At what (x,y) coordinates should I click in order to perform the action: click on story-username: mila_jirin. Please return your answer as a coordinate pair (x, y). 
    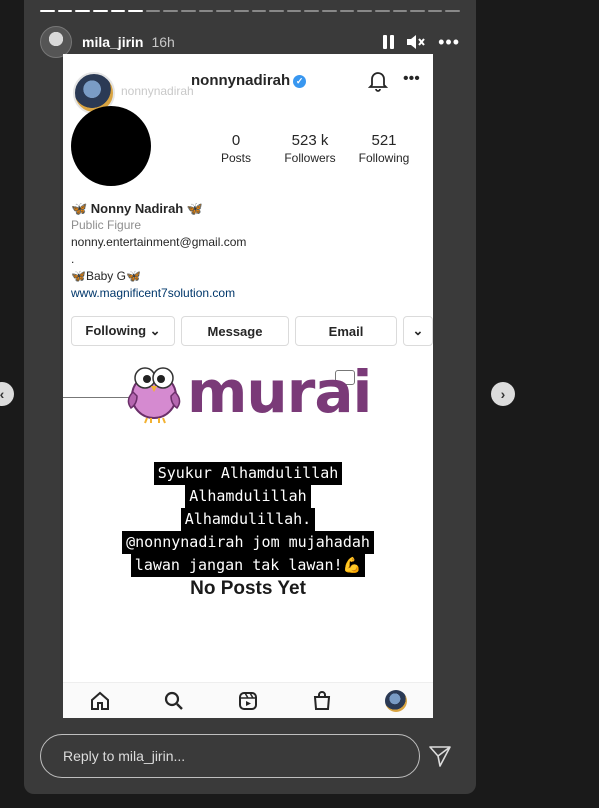
    Looking at the image, I should click on (112, 42).